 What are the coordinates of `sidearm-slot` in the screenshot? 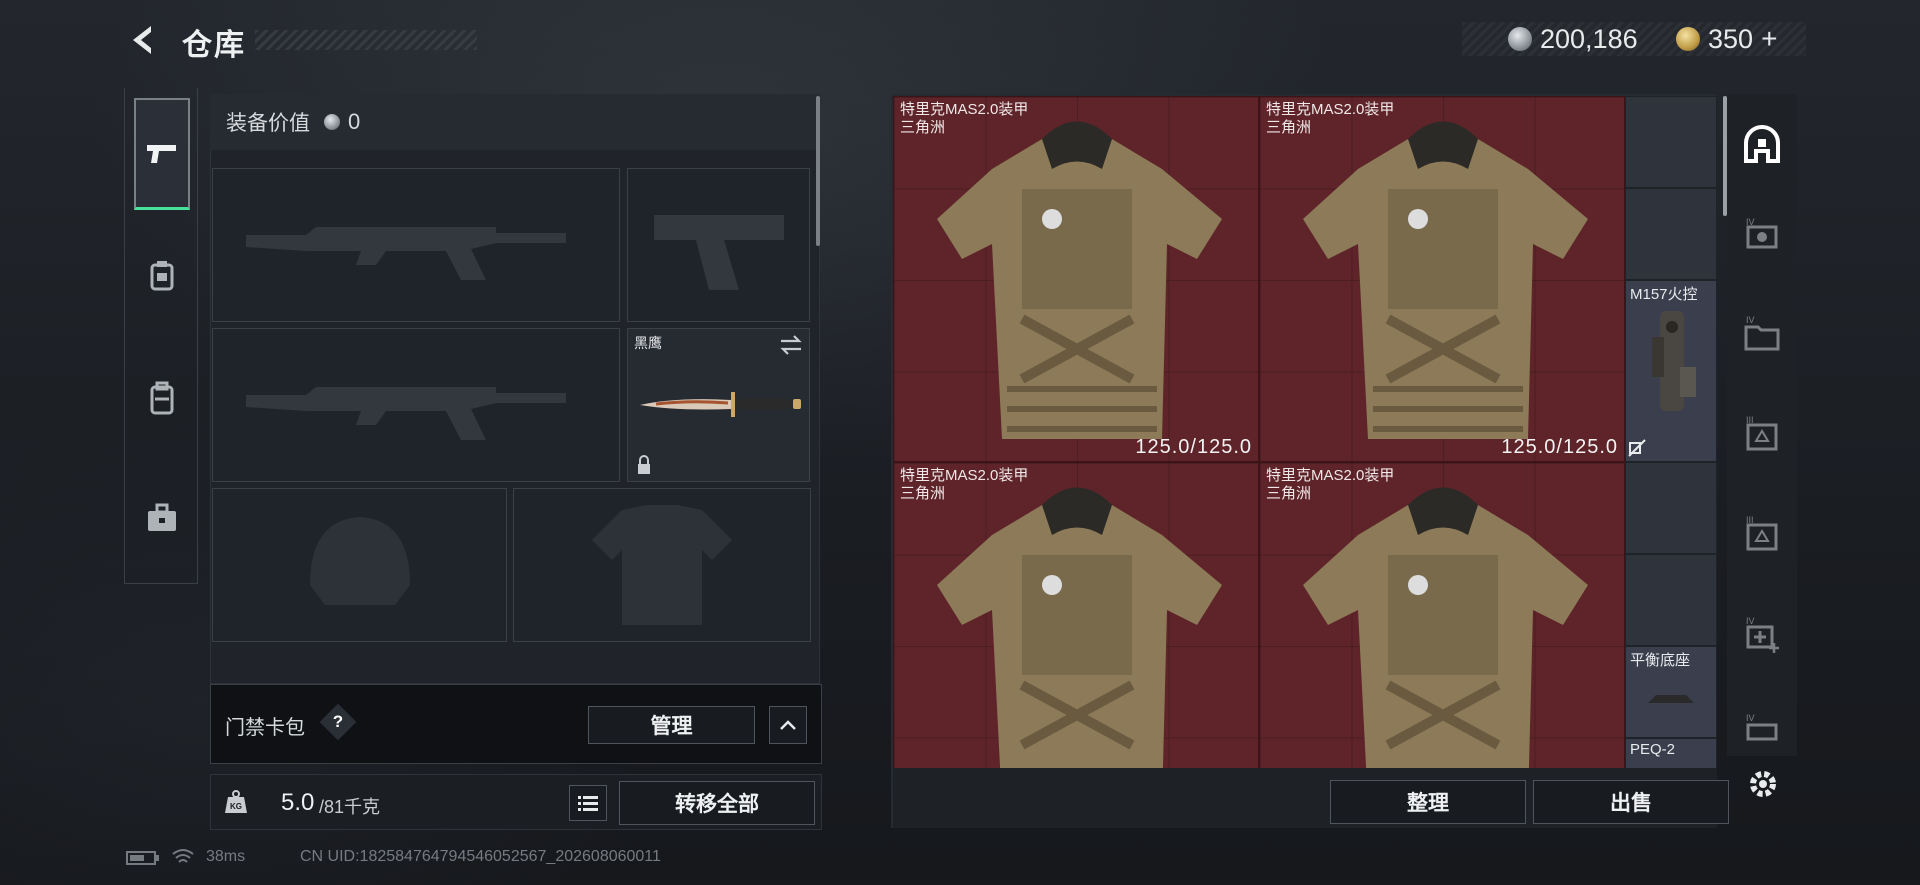 It's located at (718, 245).